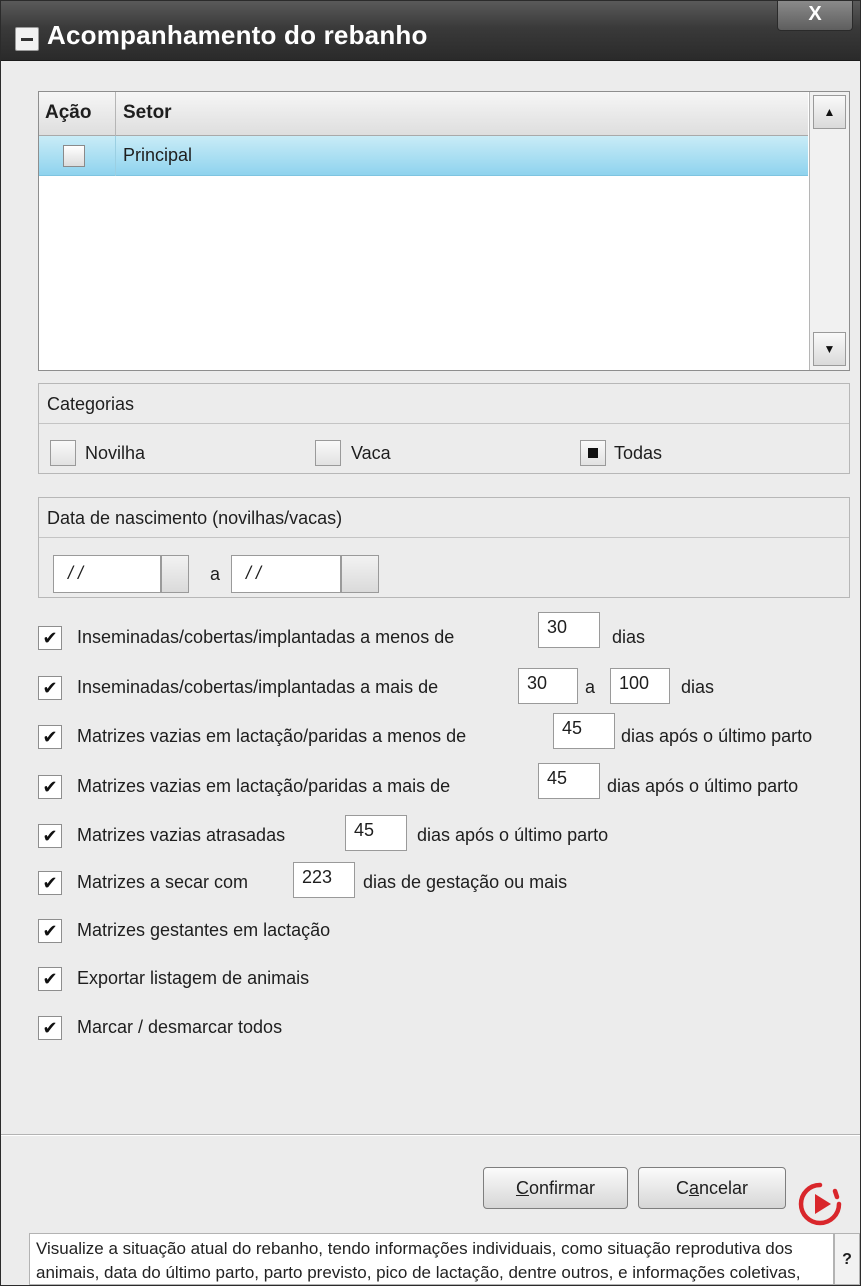  I want to click on scroll-down-button: ▼, so click(829, 349).